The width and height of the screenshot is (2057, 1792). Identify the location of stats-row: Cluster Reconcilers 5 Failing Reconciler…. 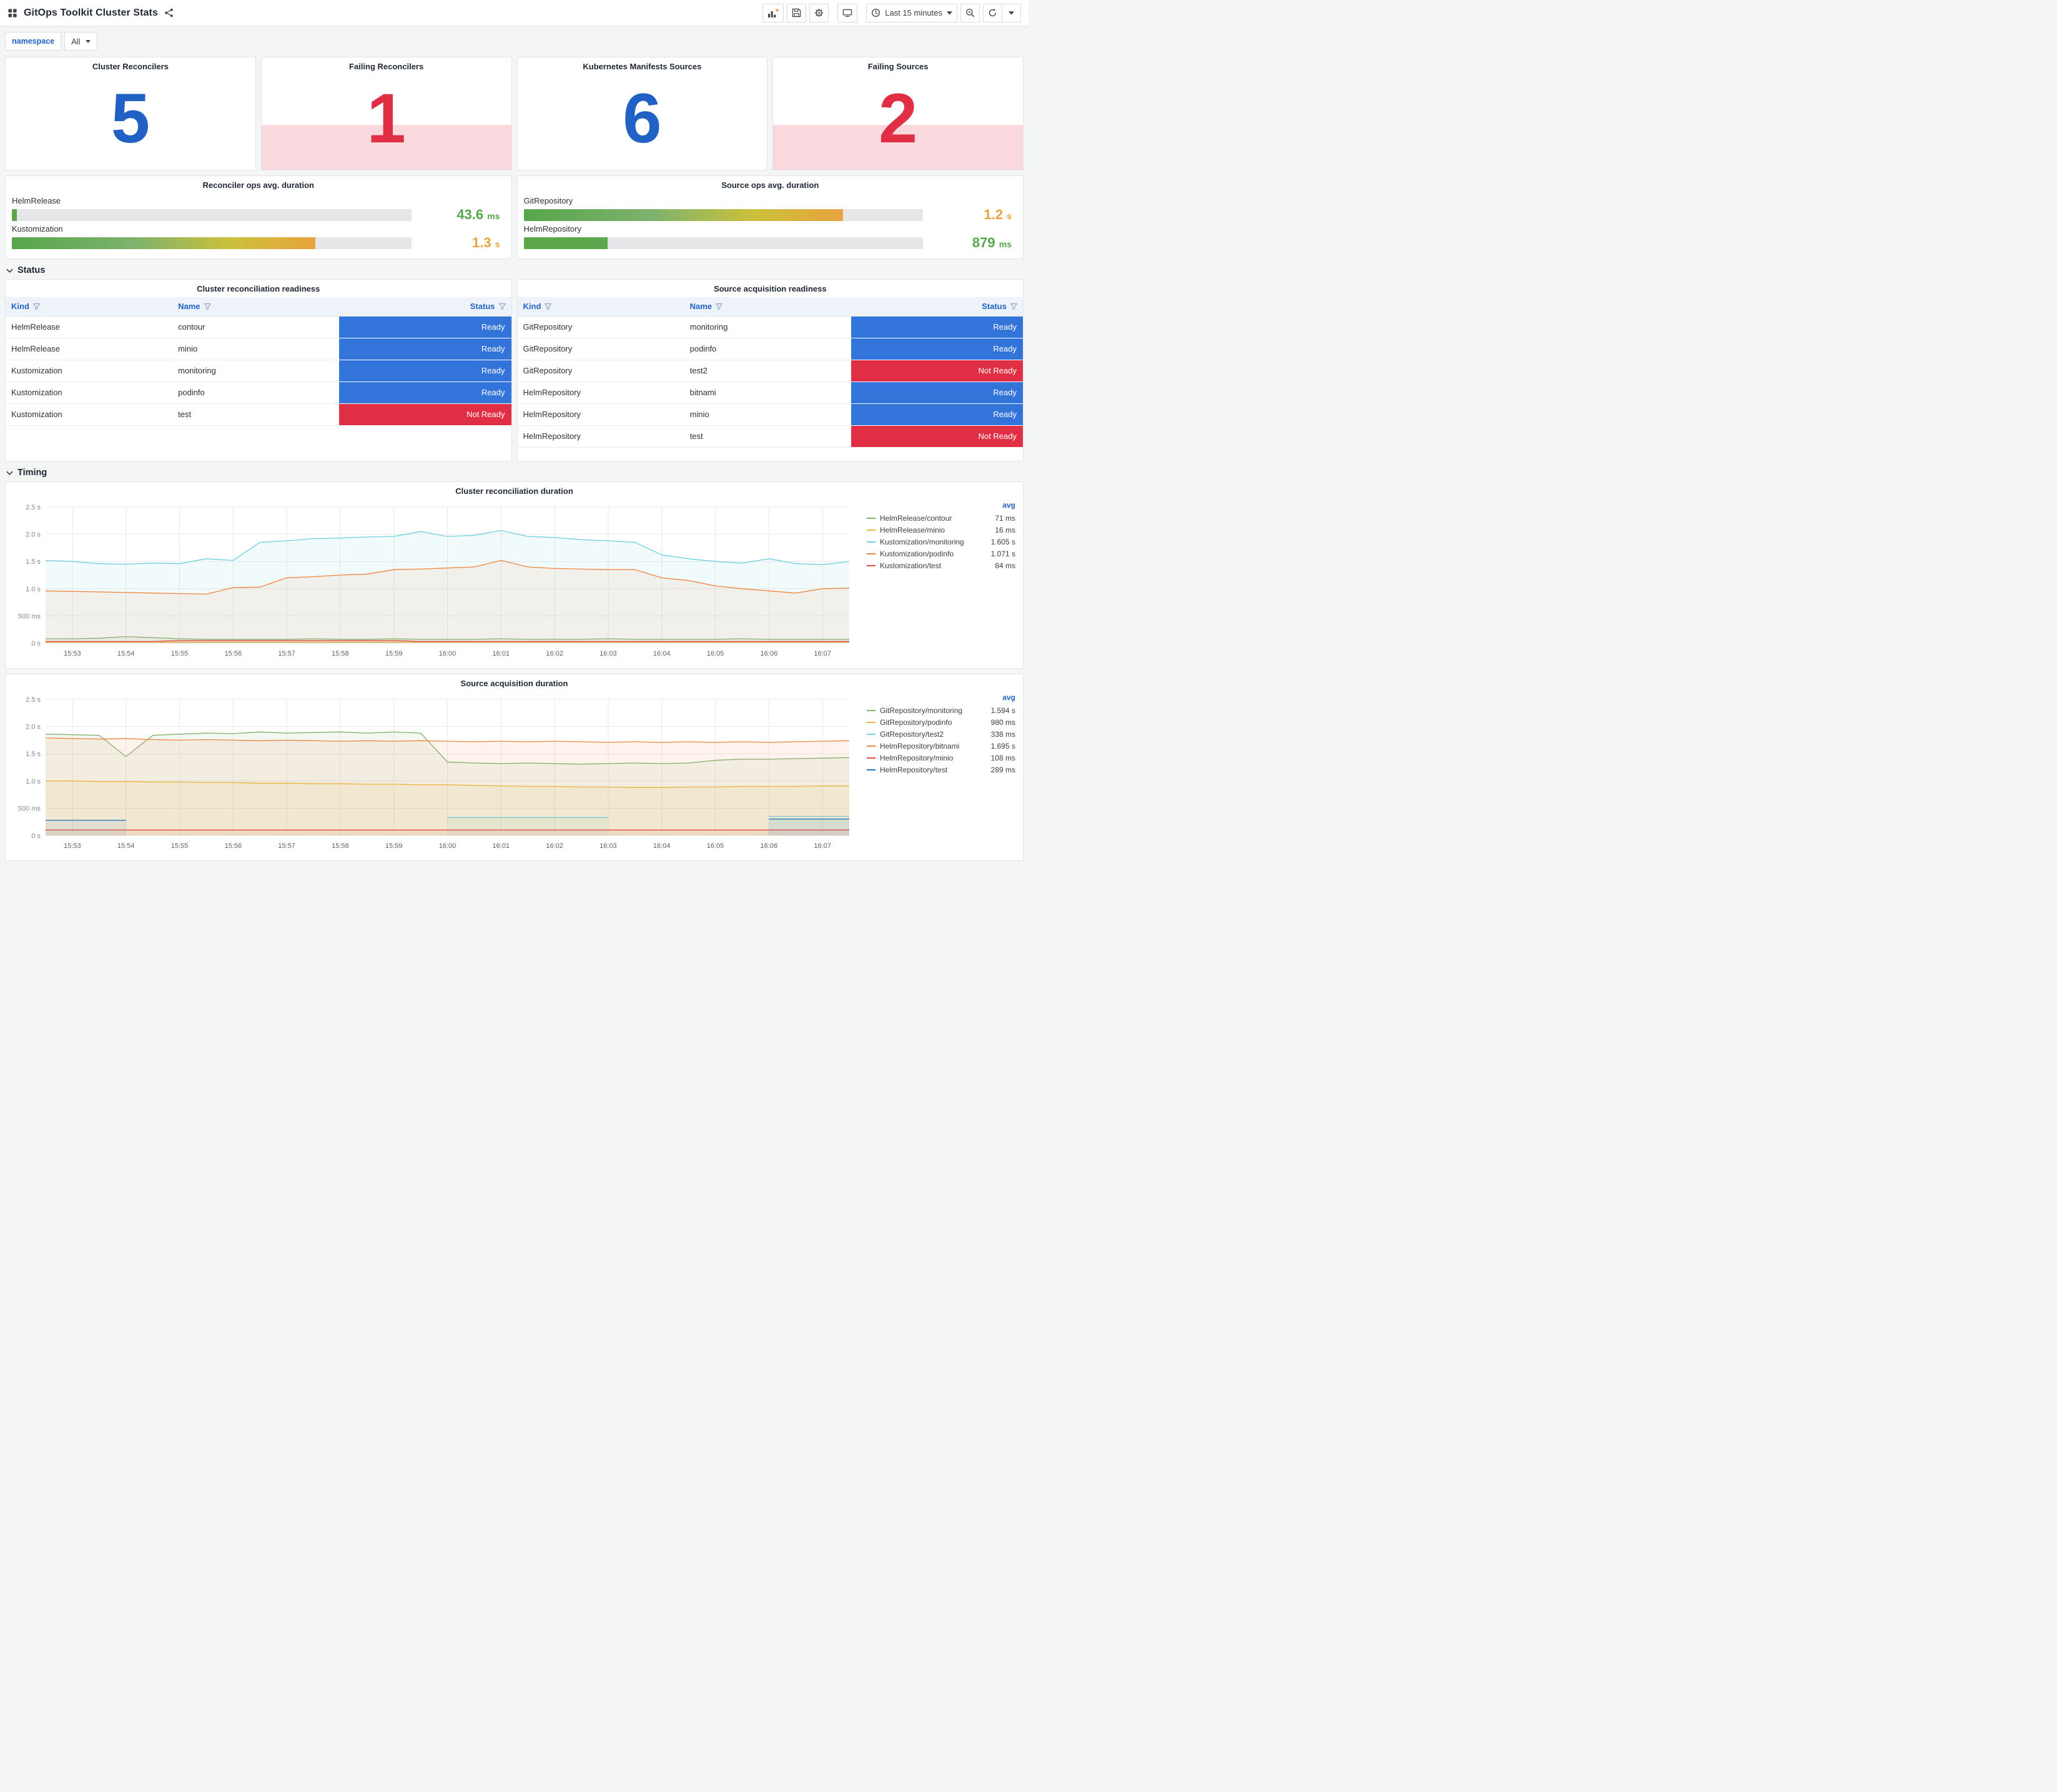
(515, 113).